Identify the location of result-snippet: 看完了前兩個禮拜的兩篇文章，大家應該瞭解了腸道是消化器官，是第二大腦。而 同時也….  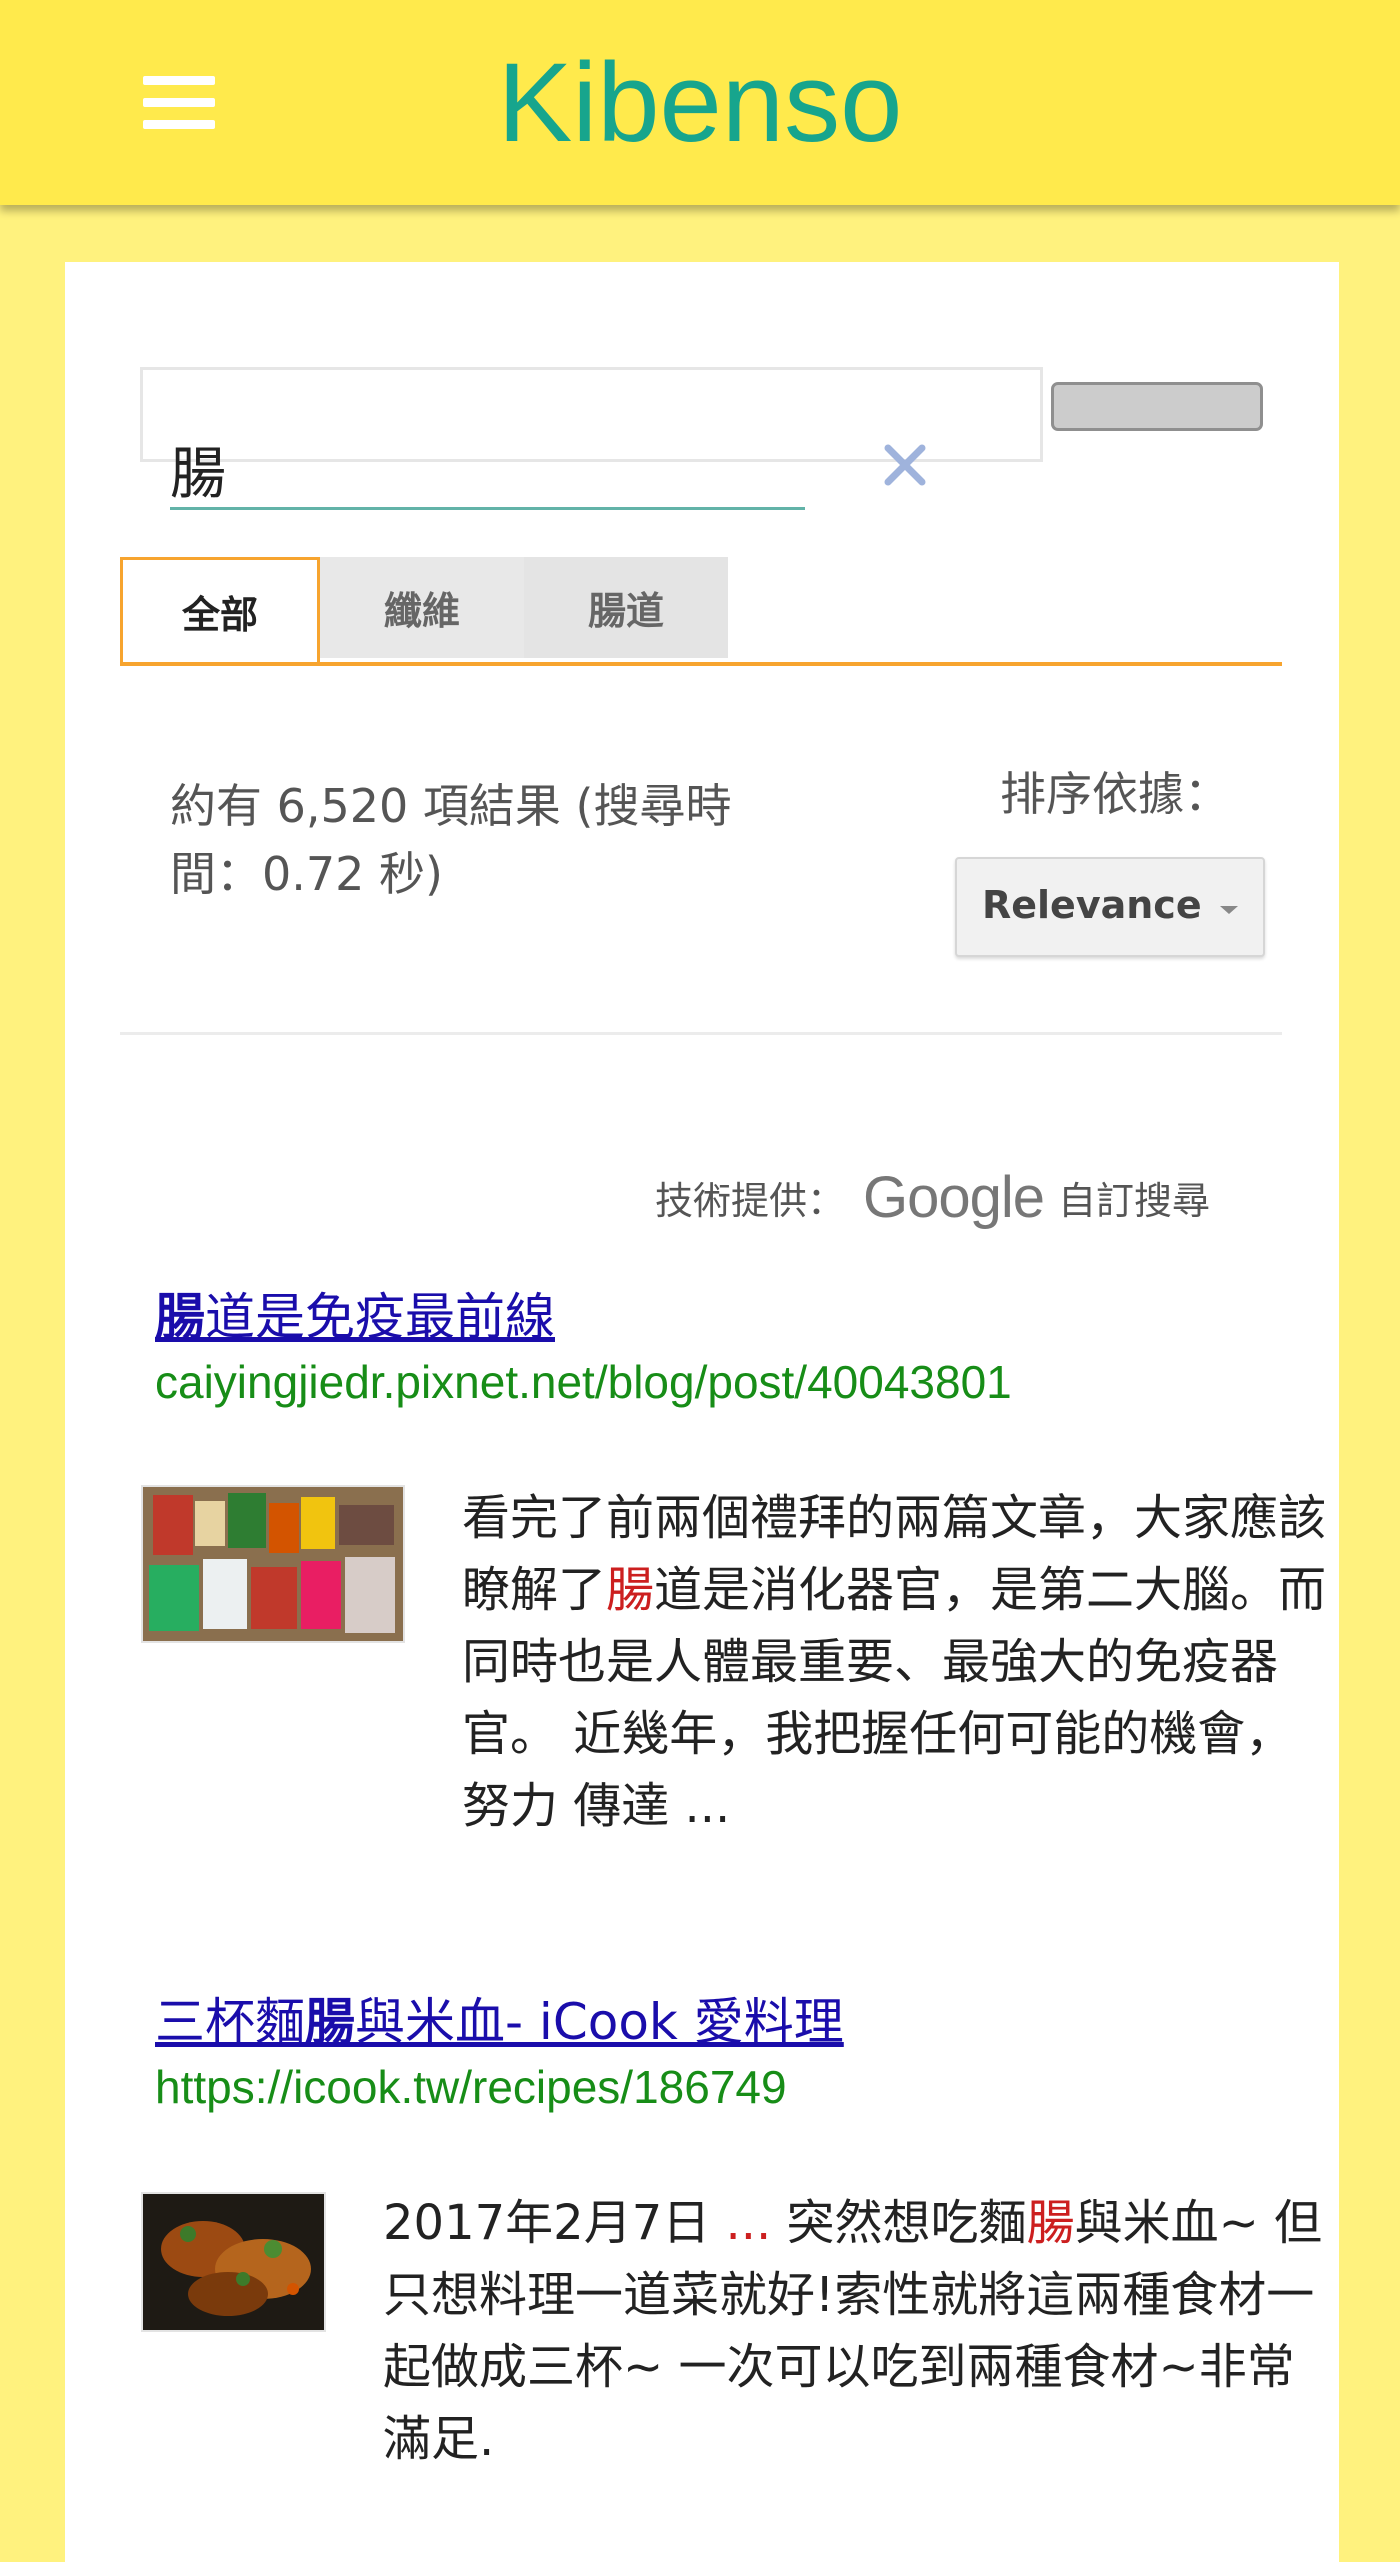
(897, 1662).